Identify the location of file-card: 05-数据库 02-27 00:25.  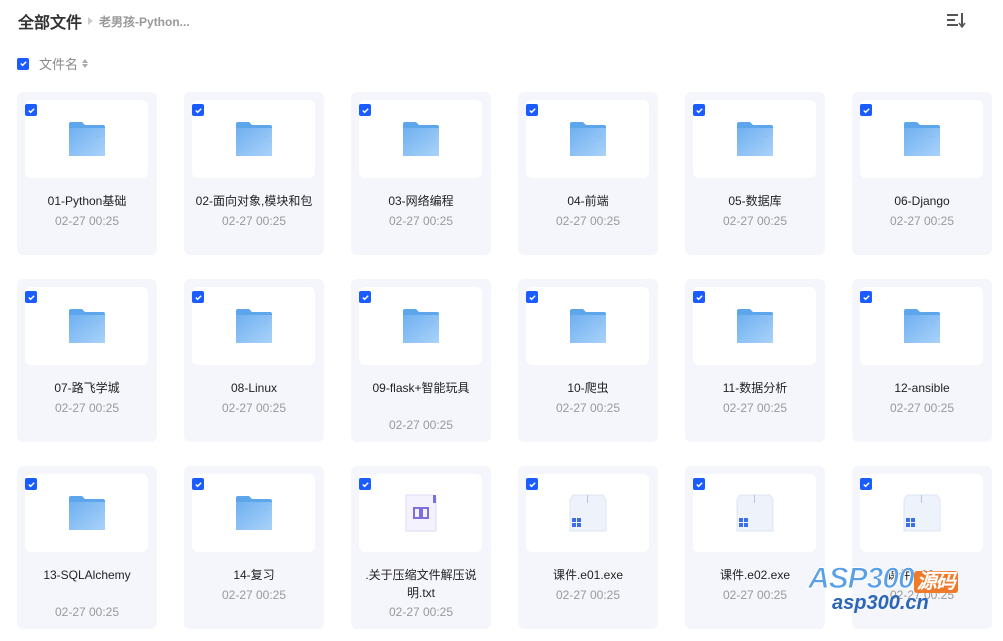
(755, 173).